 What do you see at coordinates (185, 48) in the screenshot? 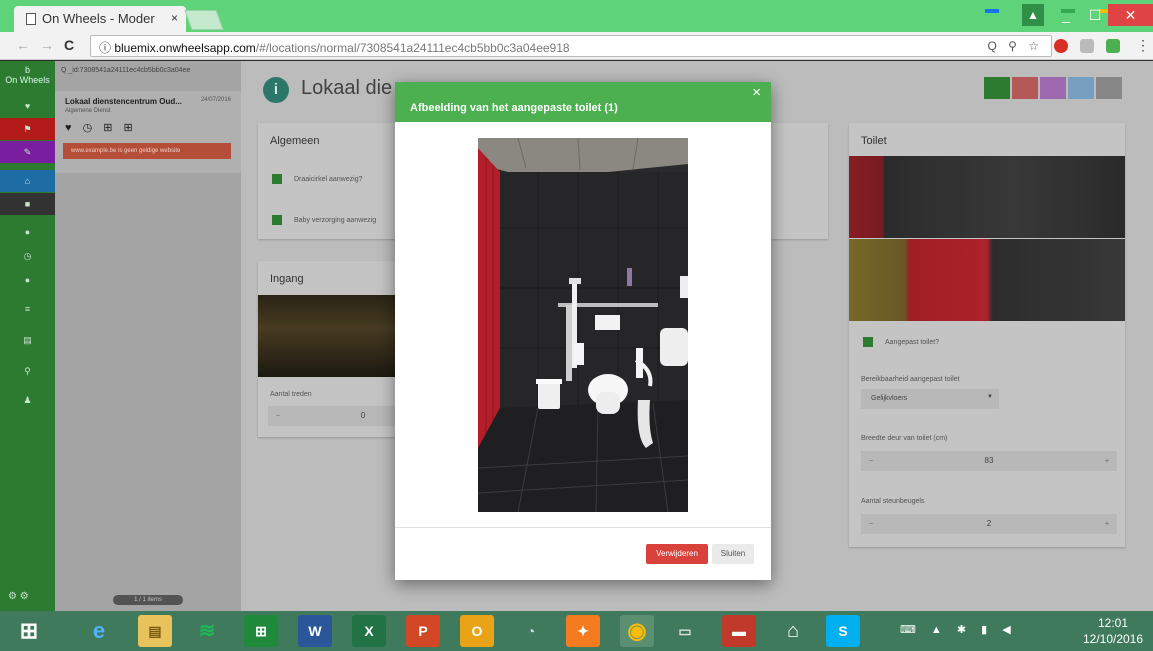
I see `url-host: bluemix.onwheelsapp.com` at bounding box center [185, 48].